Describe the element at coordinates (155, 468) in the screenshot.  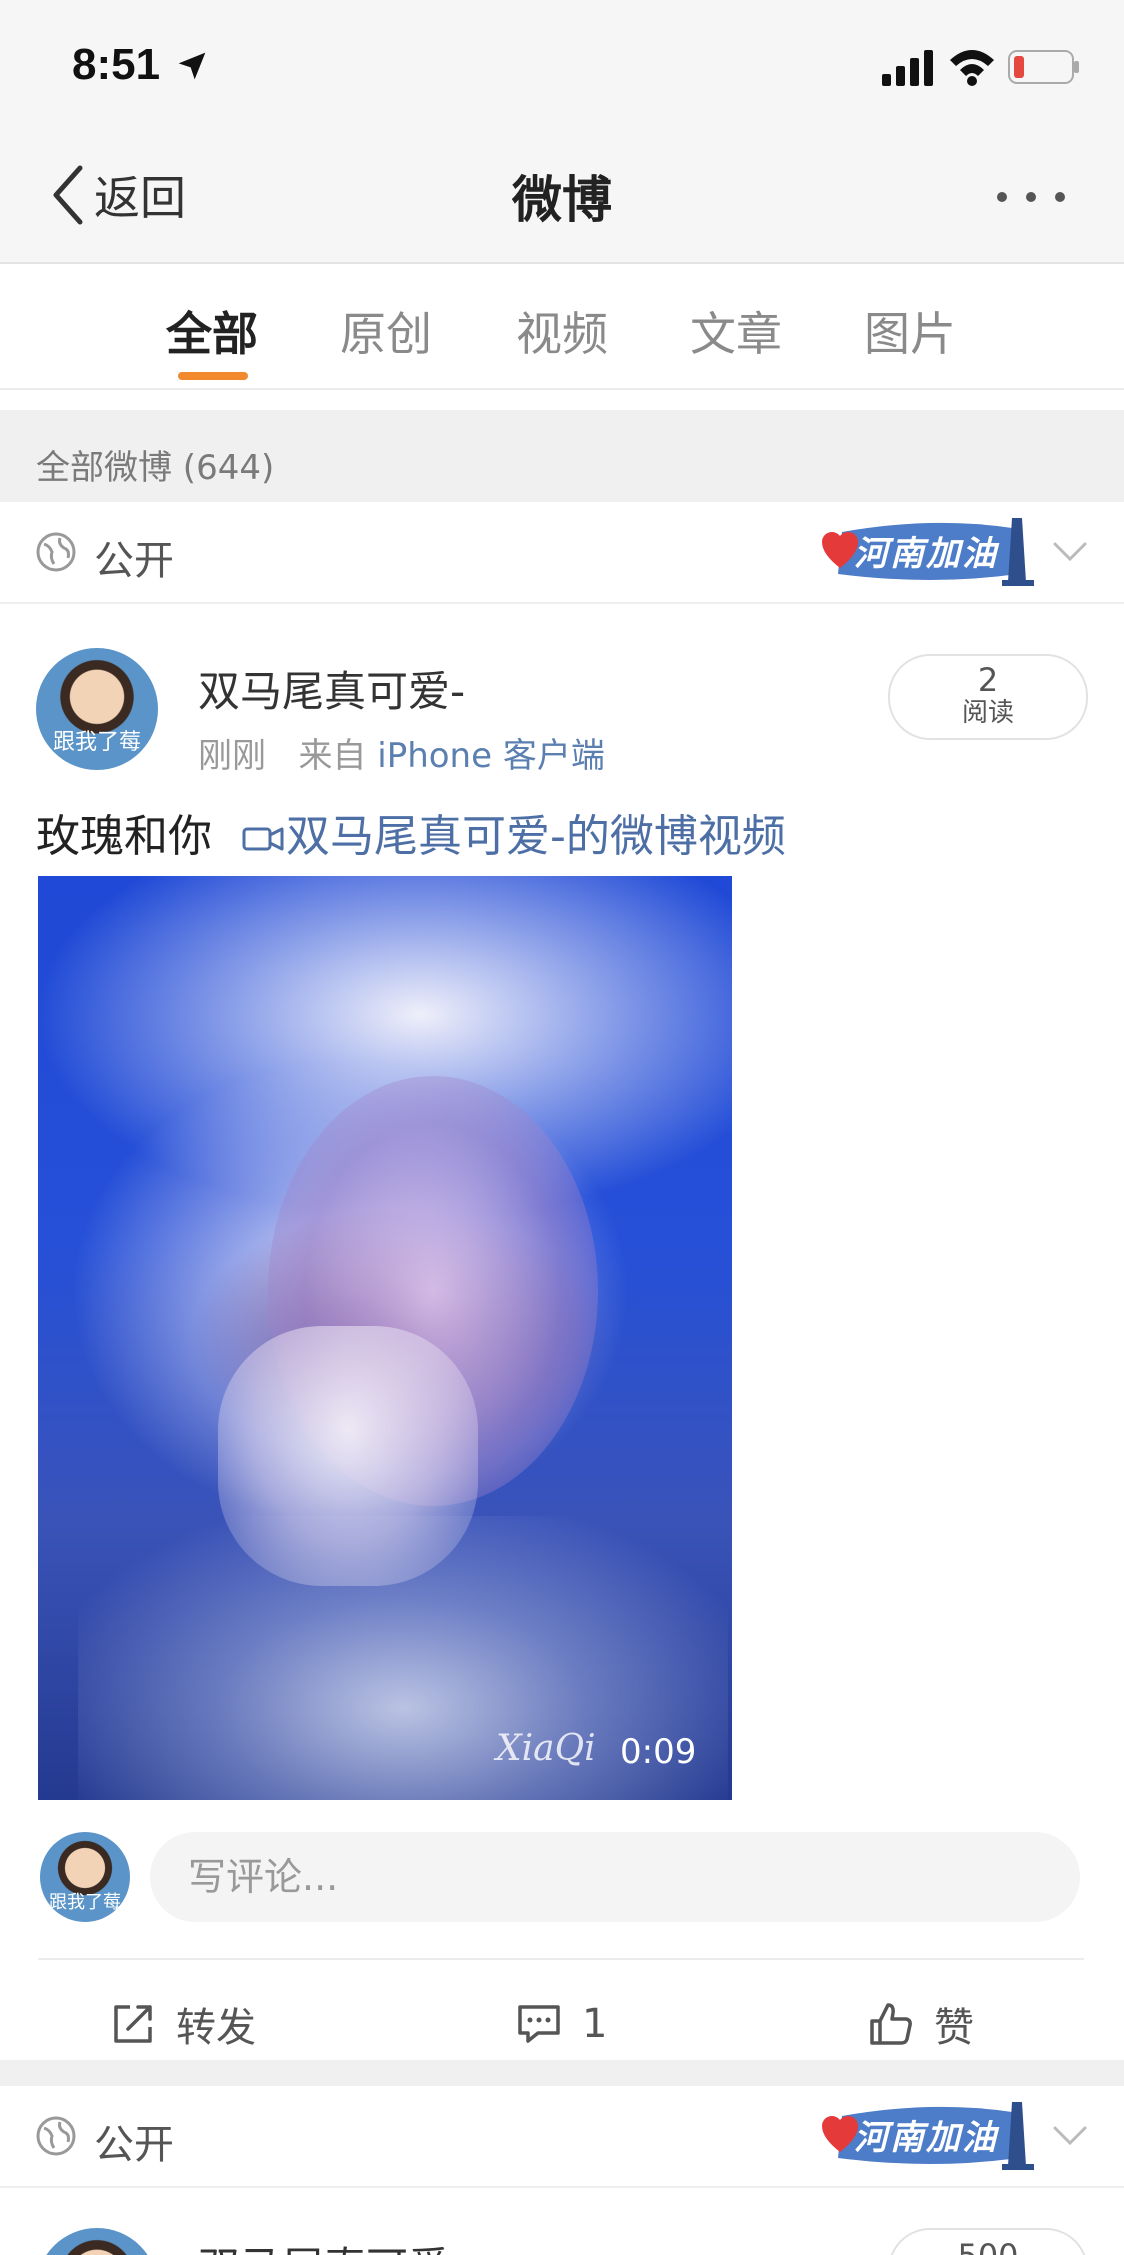
I see `post-count-label: 全部微博 (644)` at that location.